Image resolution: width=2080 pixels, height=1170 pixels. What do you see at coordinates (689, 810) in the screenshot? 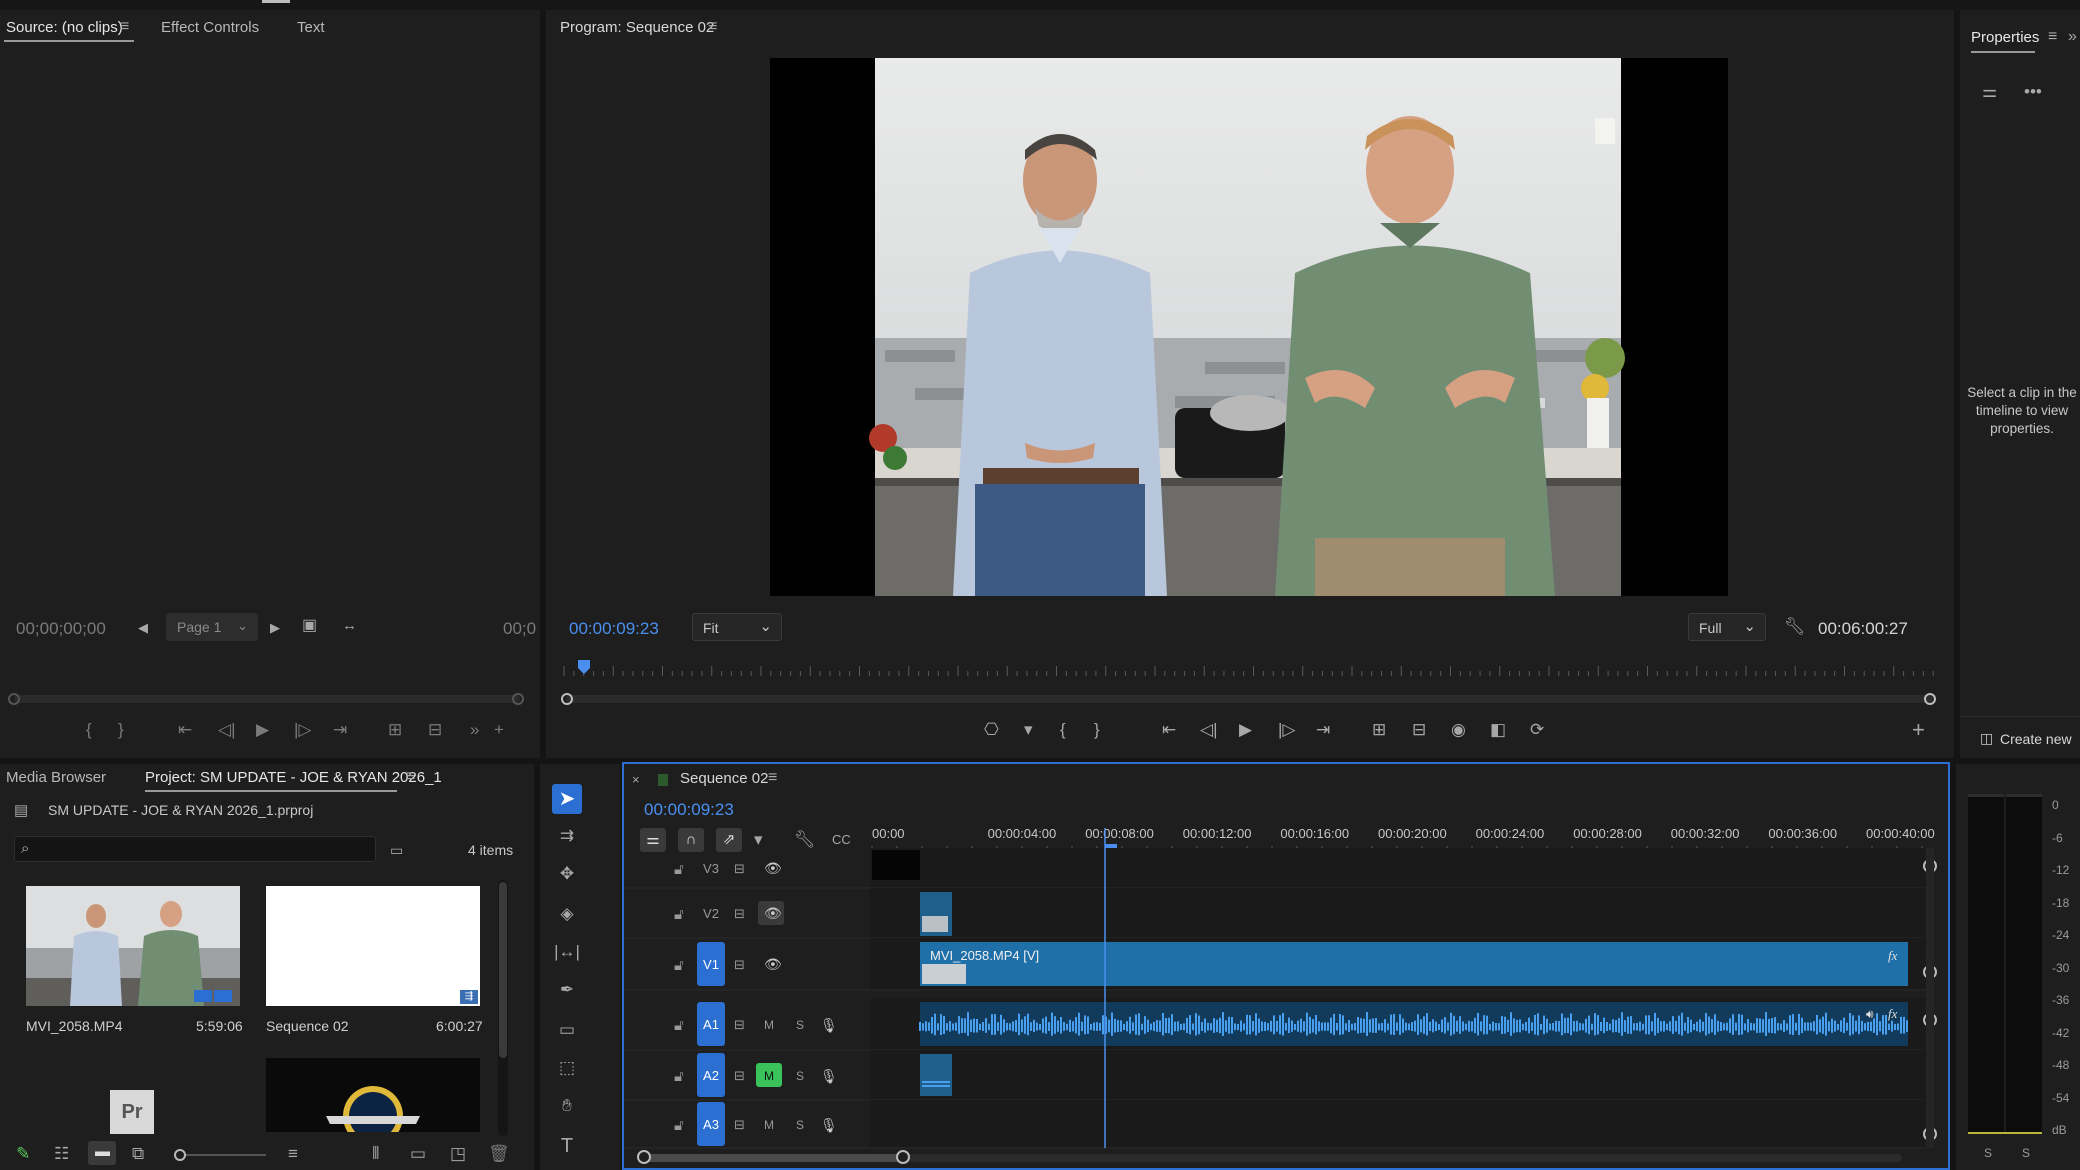
I see `timeline-timecode: 00:00:09:23` at bounding box center [689, 810].